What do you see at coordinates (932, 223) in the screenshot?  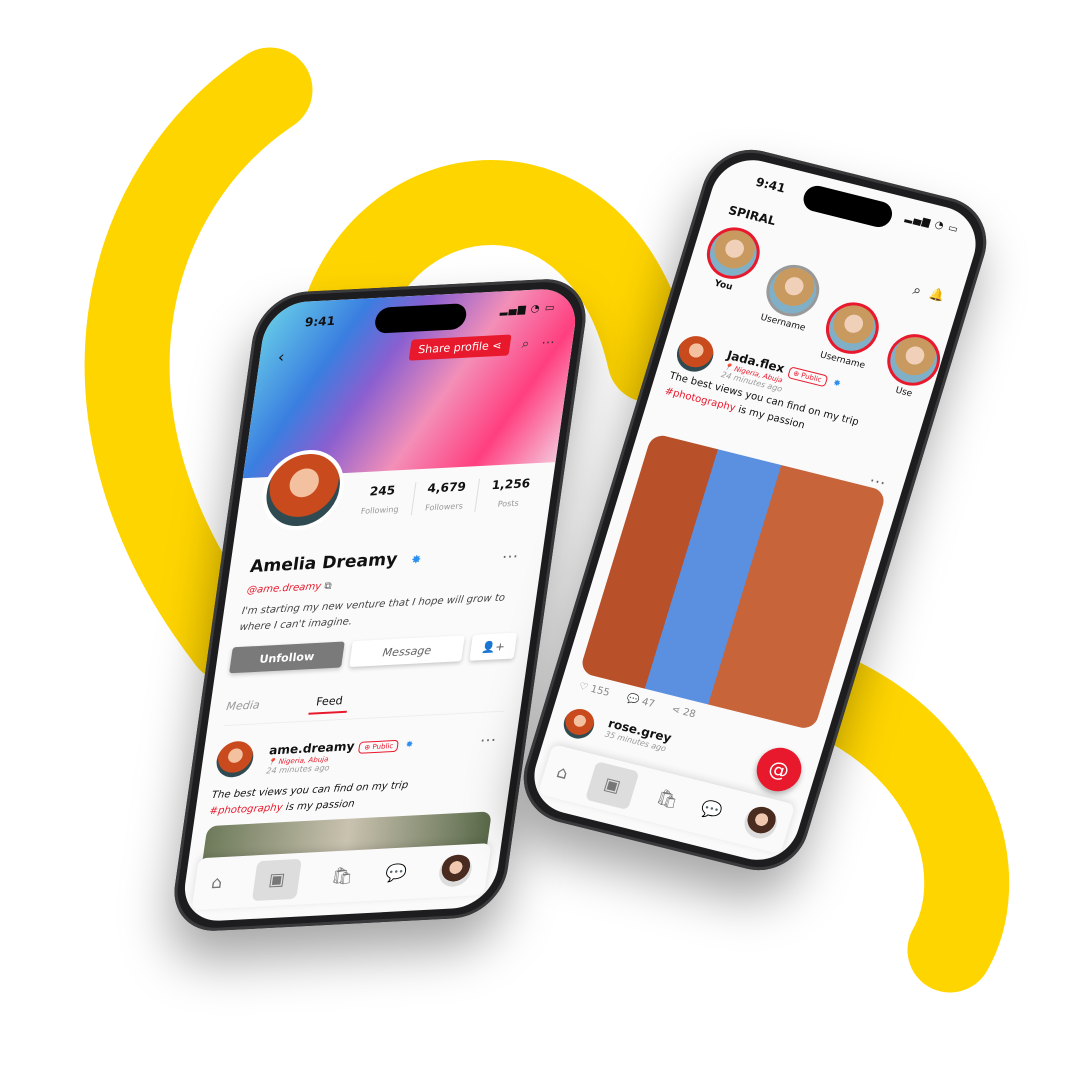 I see `status-icons: ▂▄▆ ◔ ▭` at bounding box center [932, 223].